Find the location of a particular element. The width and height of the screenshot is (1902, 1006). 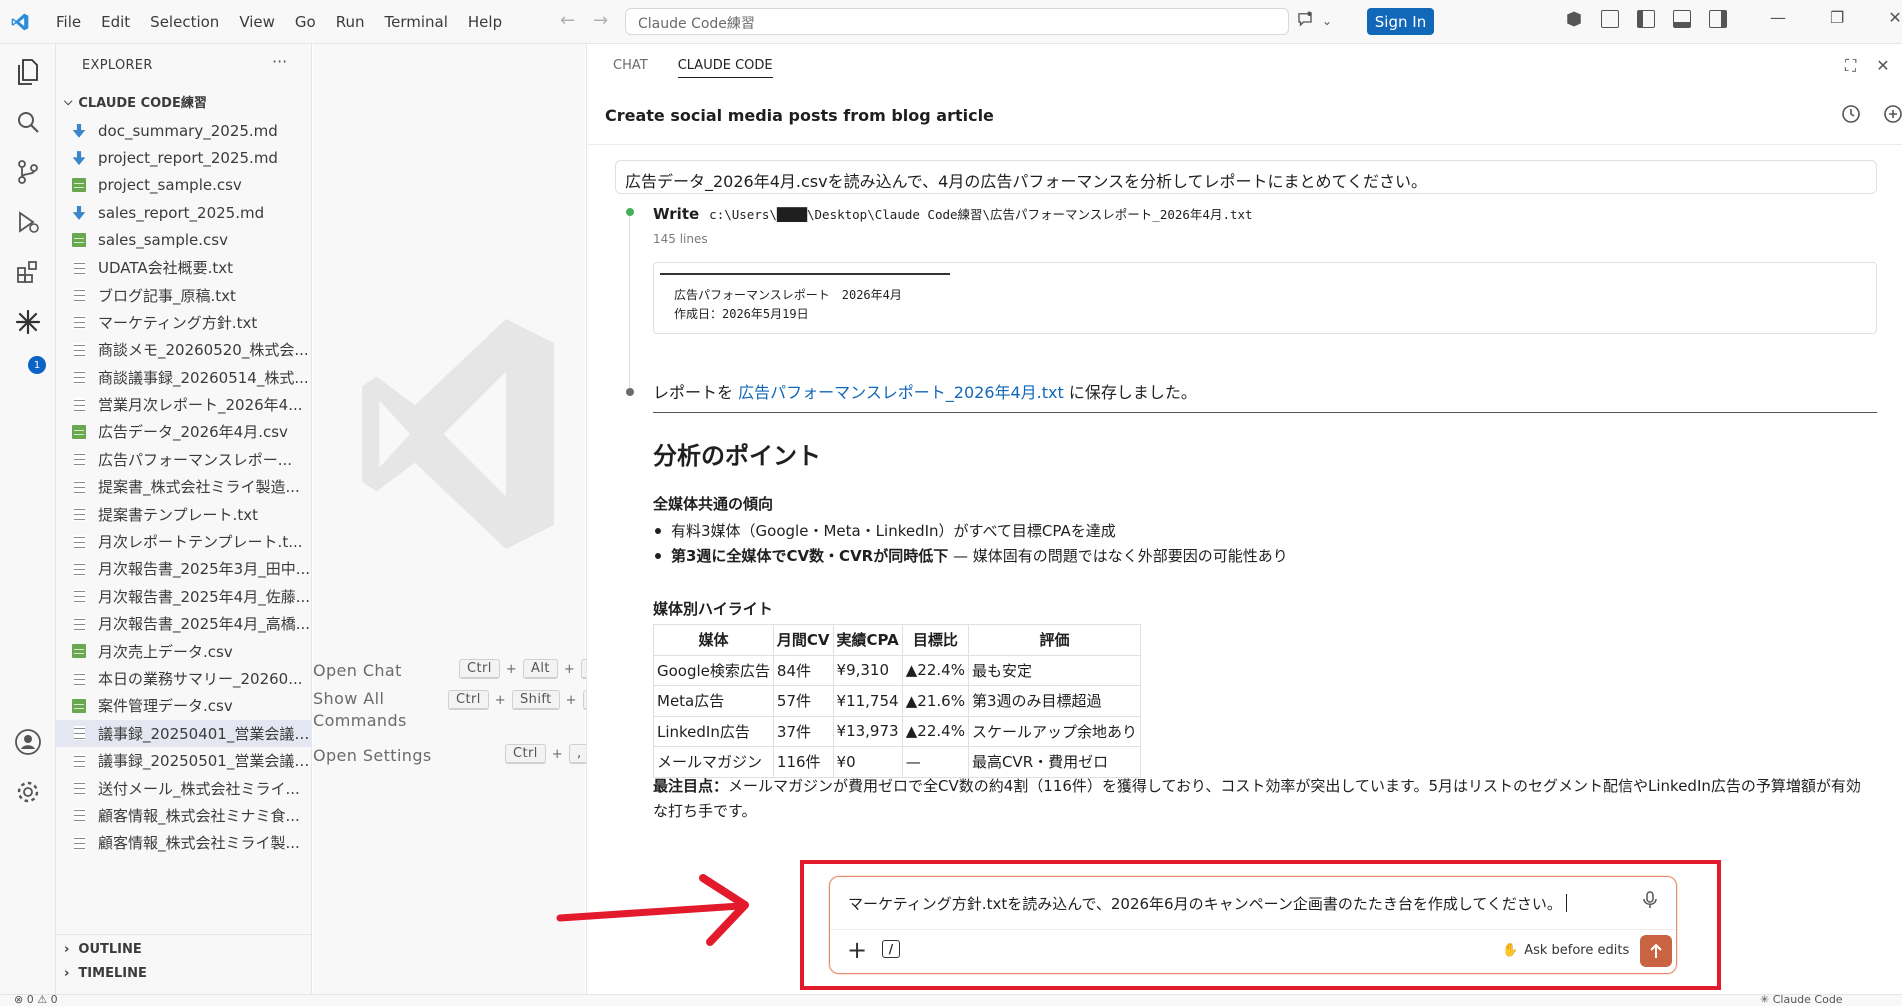

account-icon is located at coordinates (28, 742).